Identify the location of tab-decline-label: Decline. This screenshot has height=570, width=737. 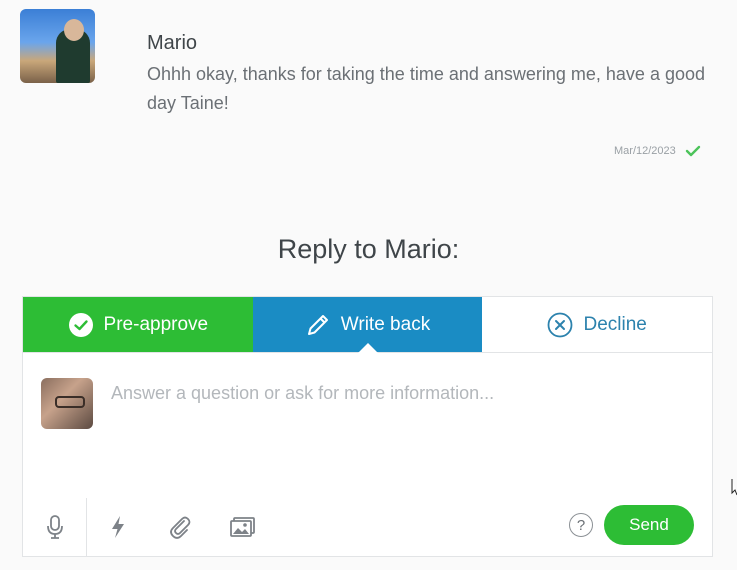
(615, 324).